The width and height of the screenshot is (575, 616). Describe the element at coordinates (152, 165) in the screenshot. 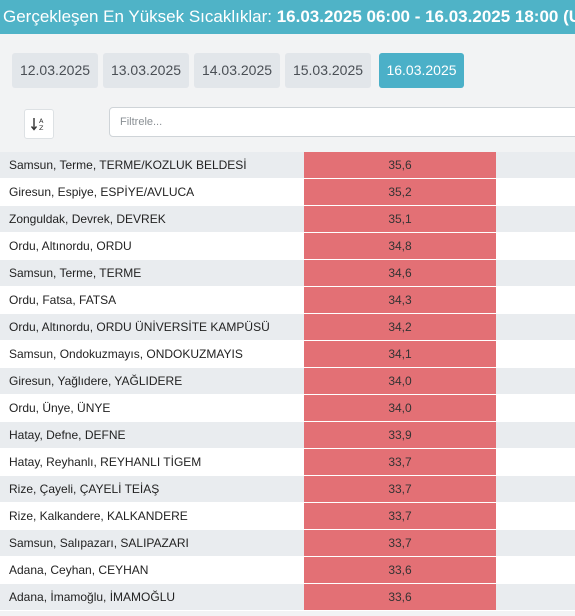

I see `station-name: Samsun, Terme, TERME/KOZLUK BELDESİ` at that location.